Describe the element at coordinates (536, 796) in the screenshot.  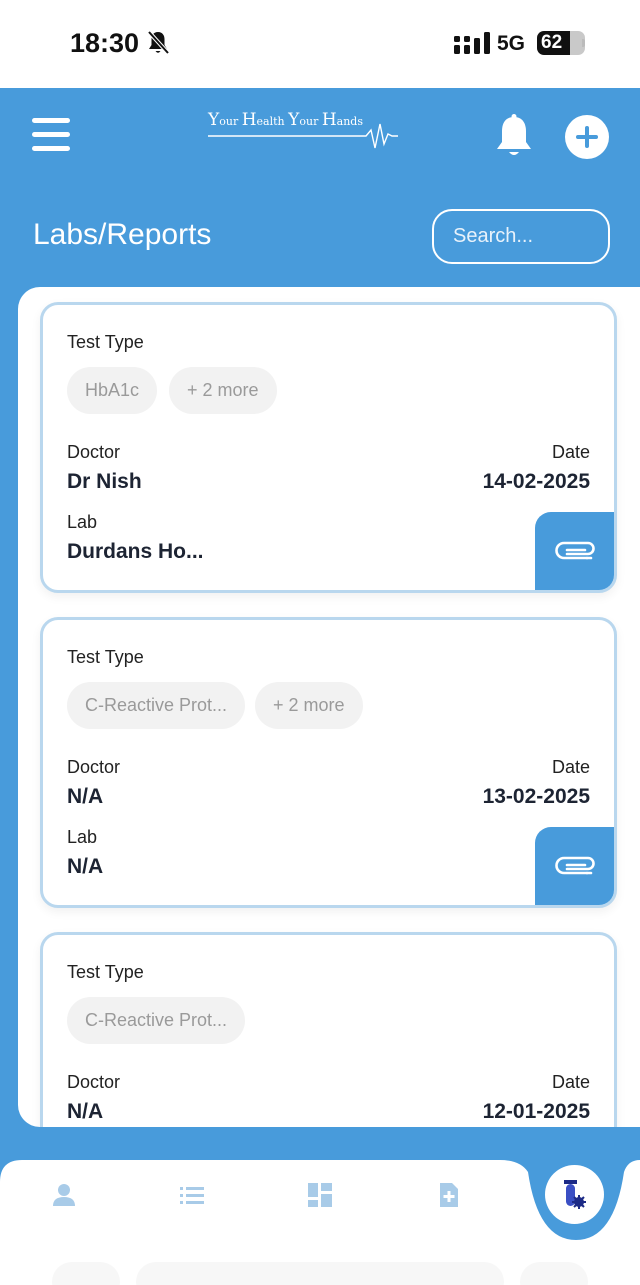
I see `date-value: 13-02-2025` at that location.